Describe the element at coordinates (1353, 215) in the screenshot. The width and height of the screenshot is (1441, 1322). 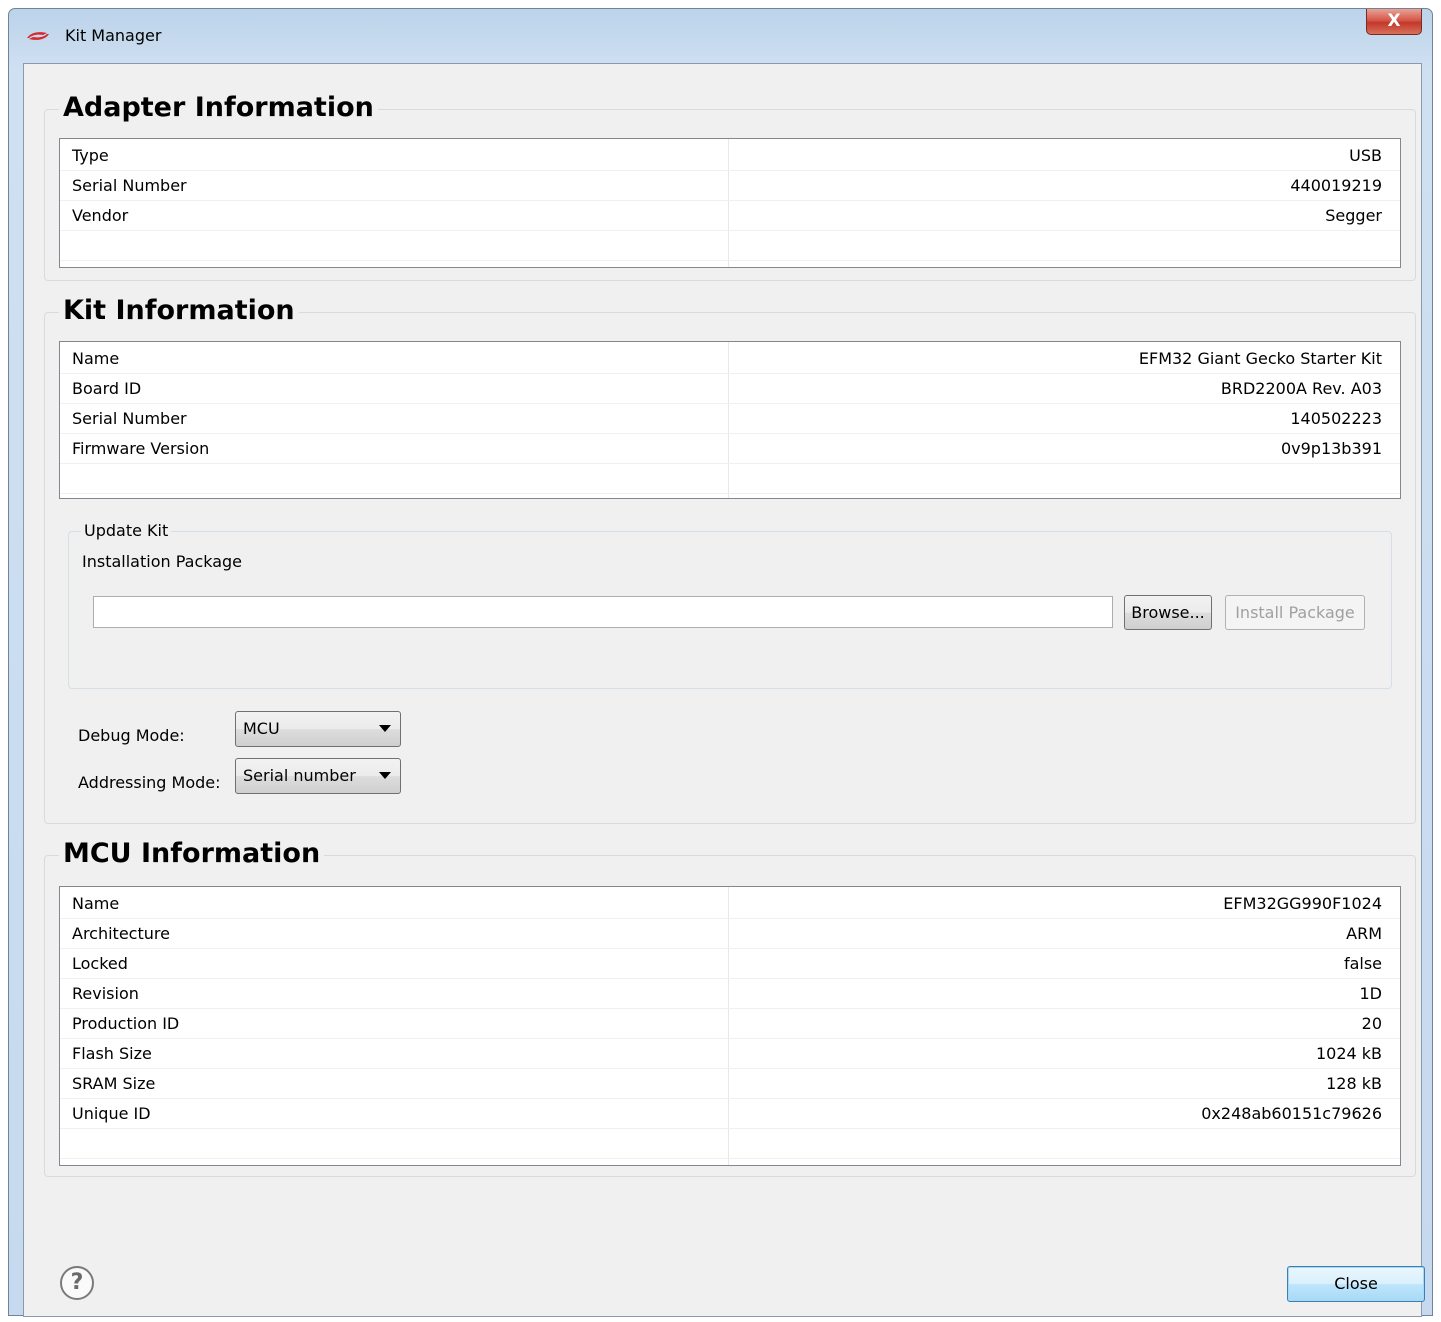
I see `property-value: Segger` at that location.